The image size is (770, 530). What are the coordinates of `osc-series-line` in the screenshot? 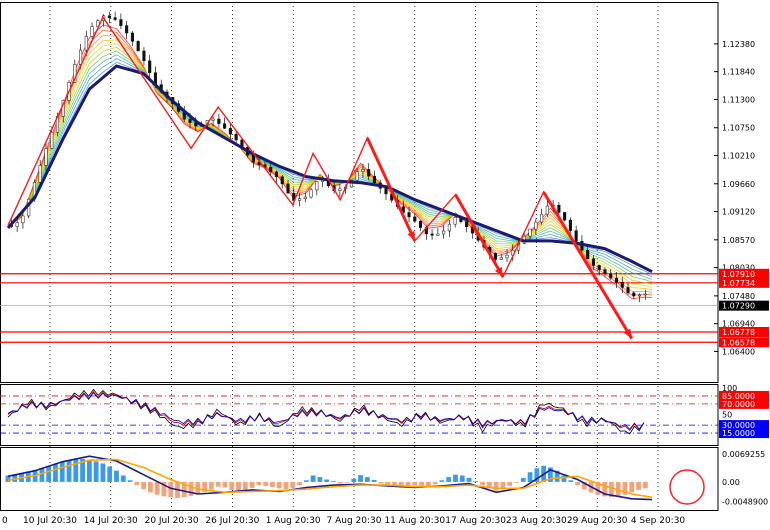 It's located at (326, 410).